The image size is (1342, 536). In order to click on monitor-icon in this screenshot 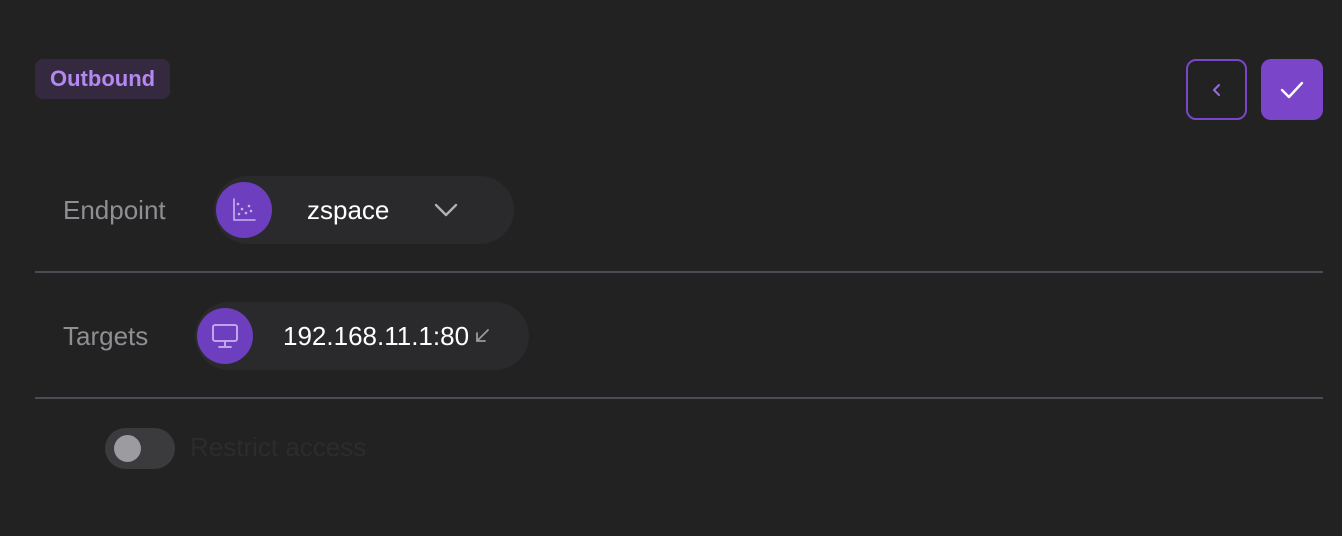, I will do `click(225, 336)`.